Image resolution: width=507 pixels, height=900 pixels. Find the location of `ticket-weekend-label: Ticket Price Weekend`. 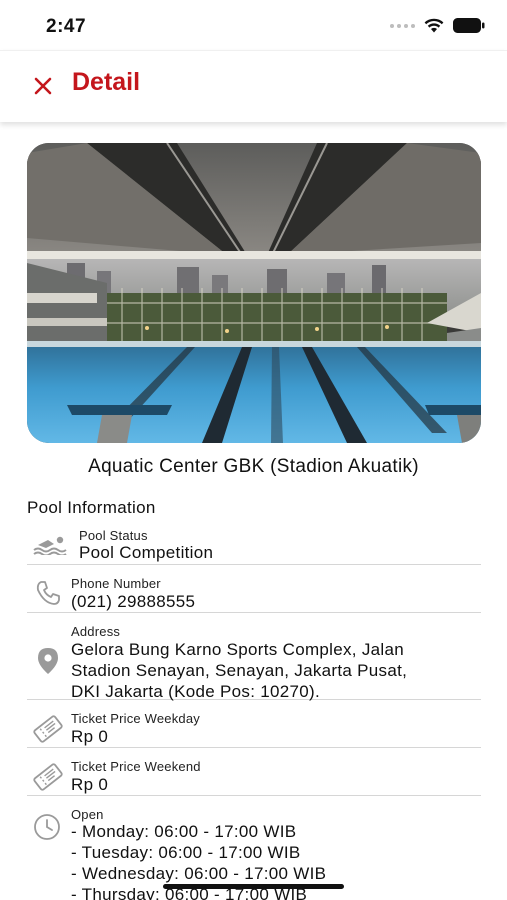

ticket-weekend-label: Ticket Price Weekend is located at coordinates (136, 766).